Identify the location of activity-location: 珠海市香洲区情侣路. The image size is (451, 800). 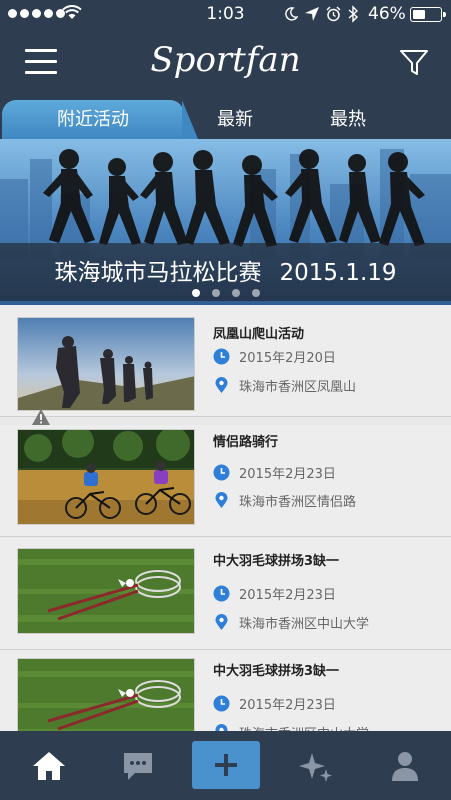
(284, 500).